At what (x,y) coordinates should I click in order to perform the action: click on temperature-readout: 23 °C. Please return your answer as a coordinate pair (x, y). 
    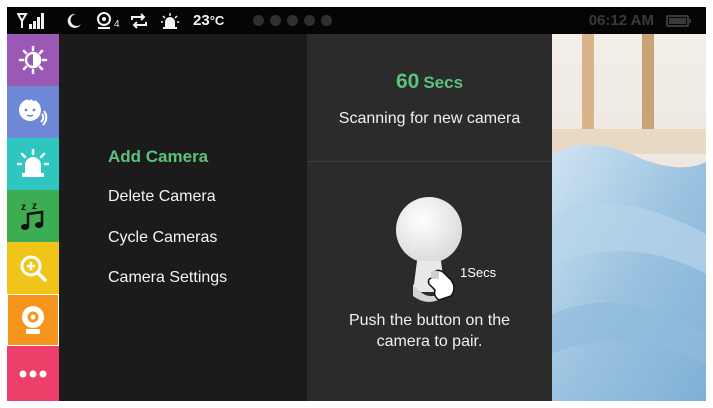
    Looking at the image, I should click on (208, 20).